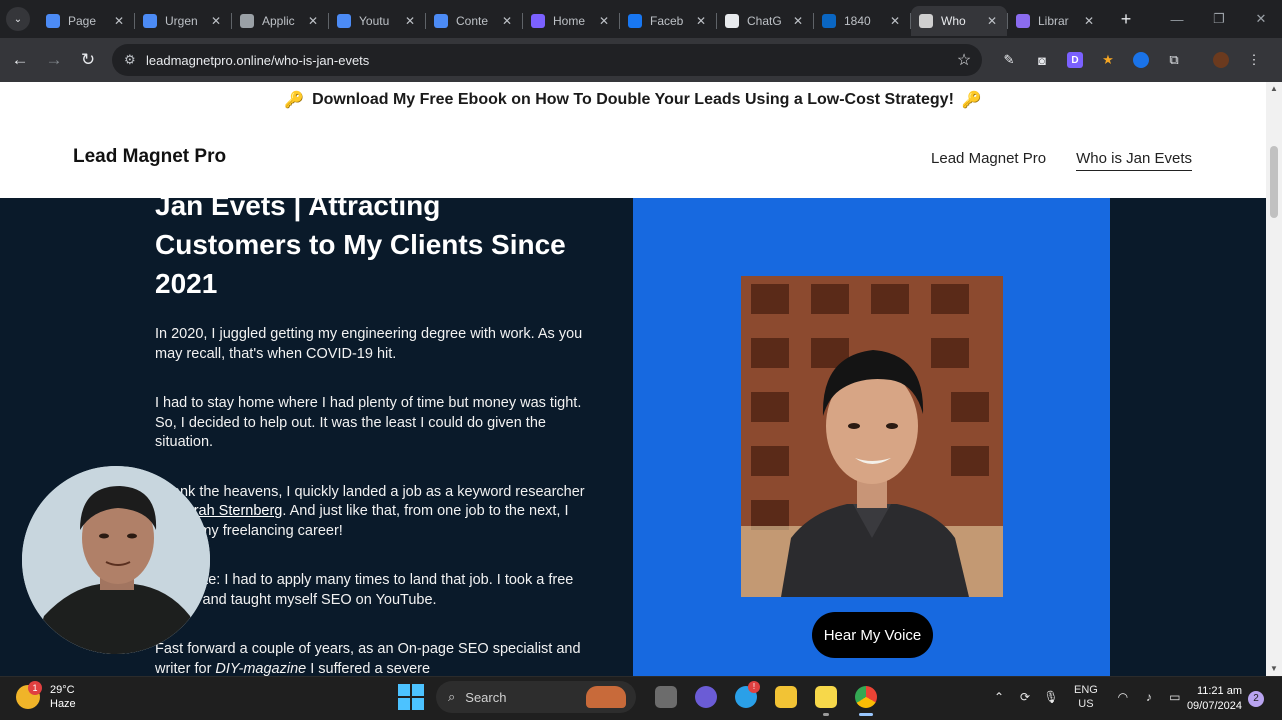  What do you see at coordinates (344, 21) in the screenshot?
I see `page-icon` at bounding box center [344, 21].